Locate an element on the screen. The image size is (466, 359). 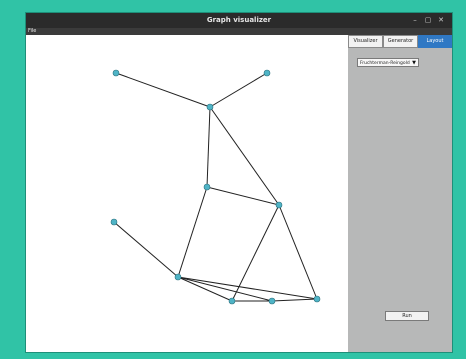
tab-bar: Visualizer Generator Layout is located at coordinates (400, 41).